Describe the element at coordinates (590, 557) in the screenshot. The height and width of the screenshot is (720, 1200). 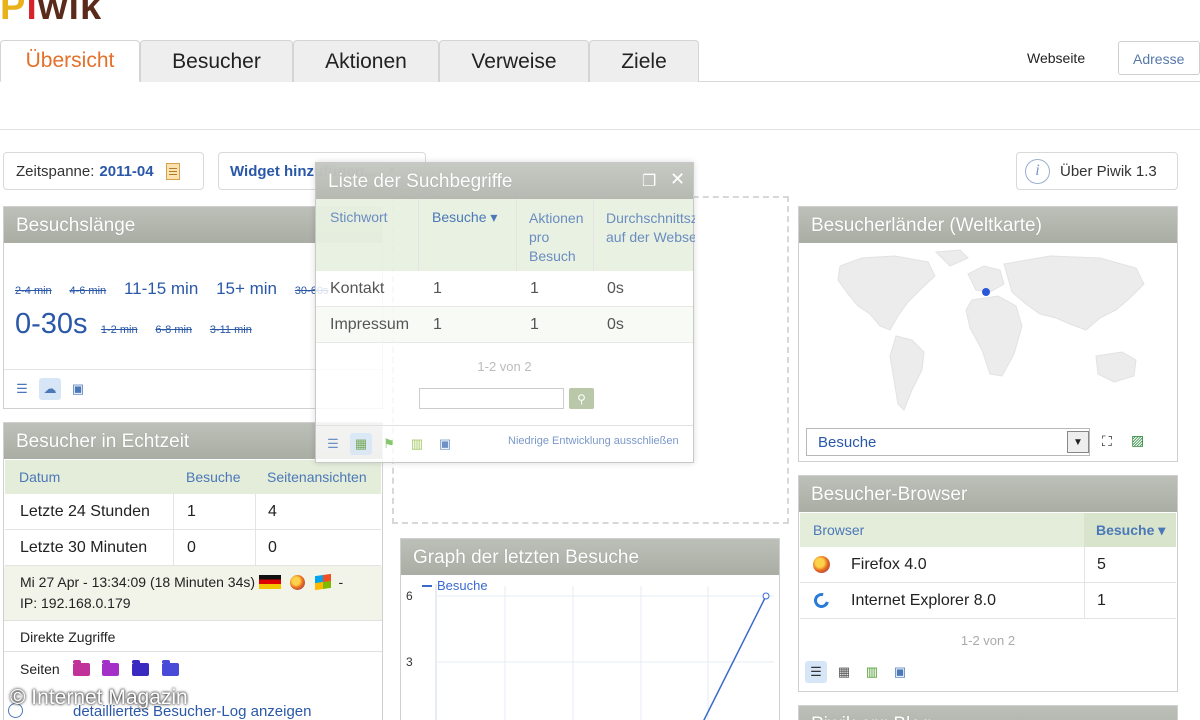
I see `widget-title: Graph der letzten Besuche` at that location.